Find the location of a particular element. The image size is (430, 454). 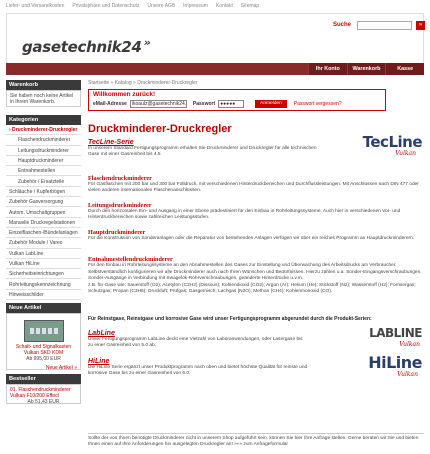

category-item: Vulkan HiLine is located at coordinates (43, 264).